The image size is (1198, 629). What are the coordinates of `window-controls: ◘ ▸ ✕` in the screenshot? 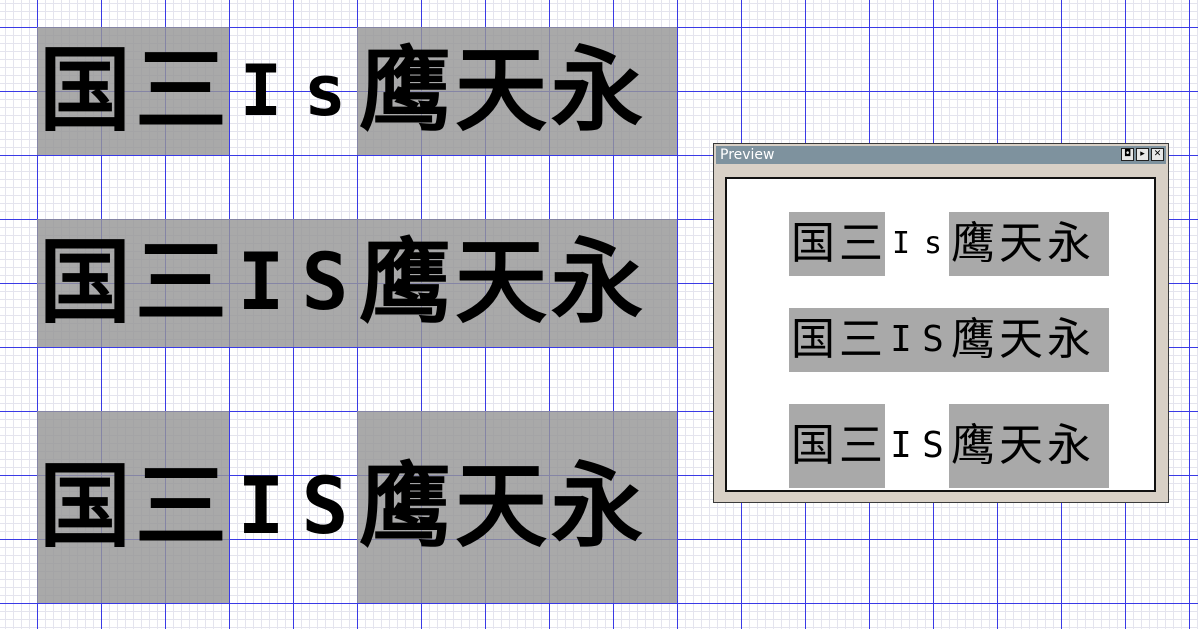 It's located at (1142, 154).